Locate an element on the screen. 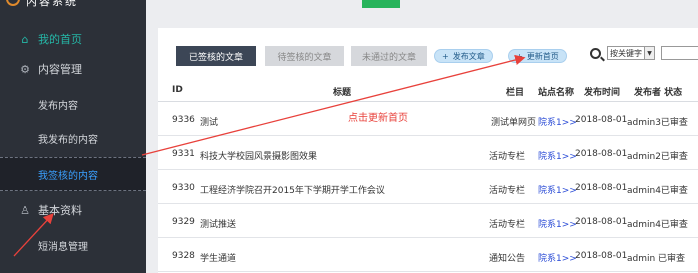  cell-publisher-status: admin 已审查 is located at coordinates (656, 259).